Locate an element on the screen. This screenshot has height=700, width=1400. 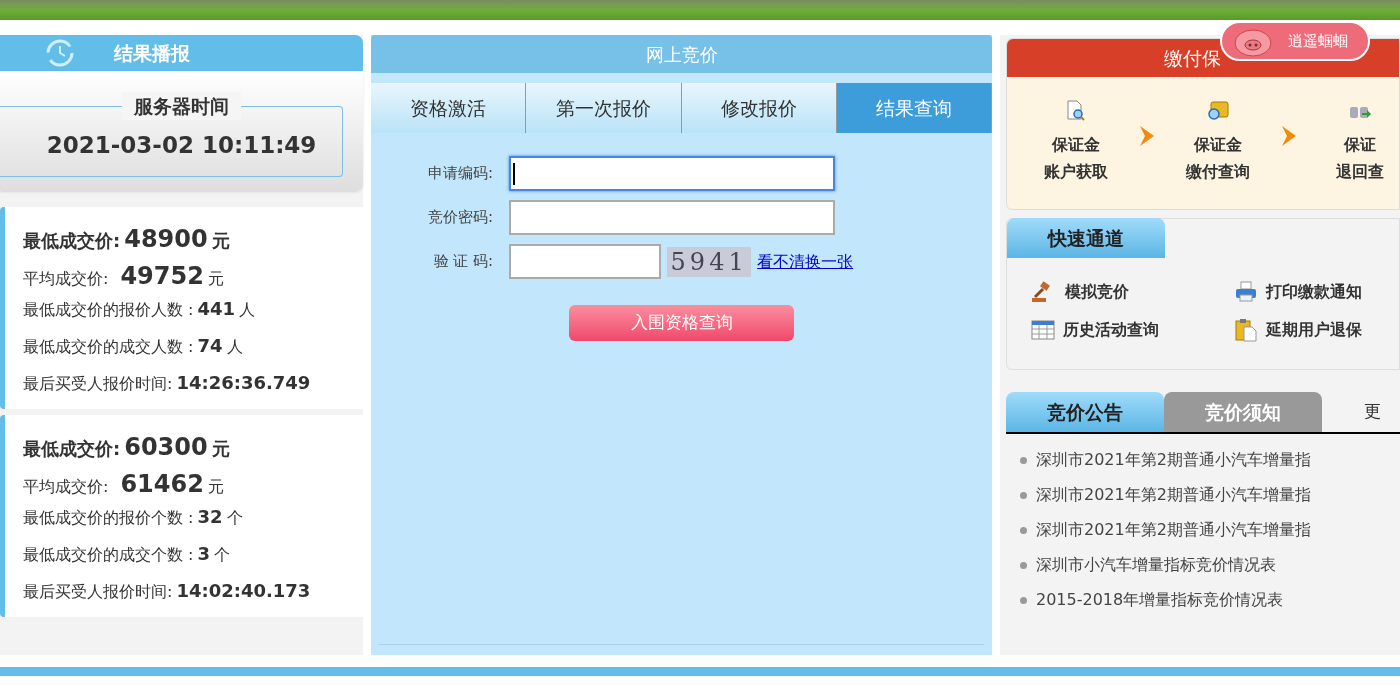
stat-value: 441 is located at coordinates (216, 308).